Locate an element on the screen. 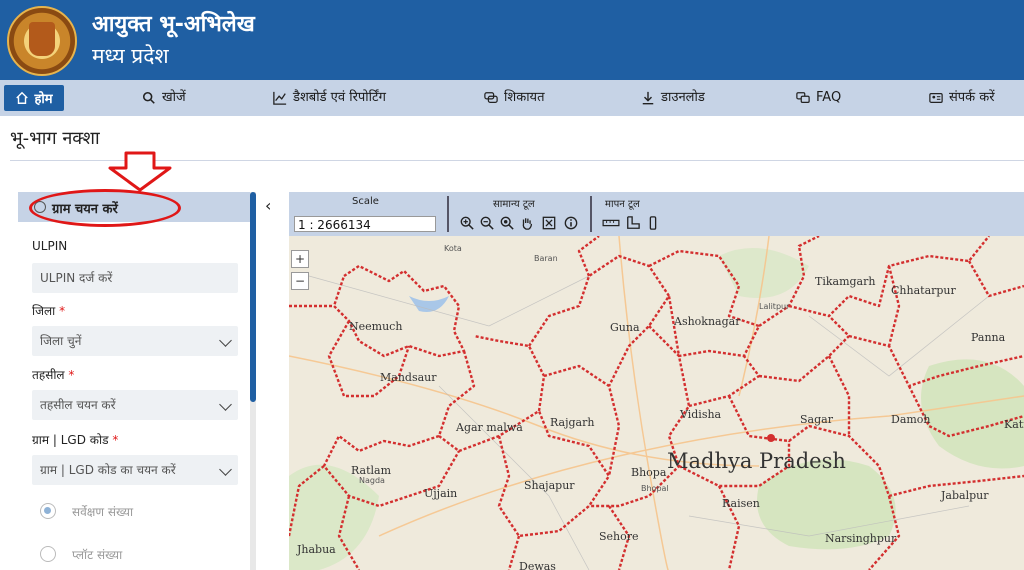  measure-clear-icon is located at coordinates (653, 223).